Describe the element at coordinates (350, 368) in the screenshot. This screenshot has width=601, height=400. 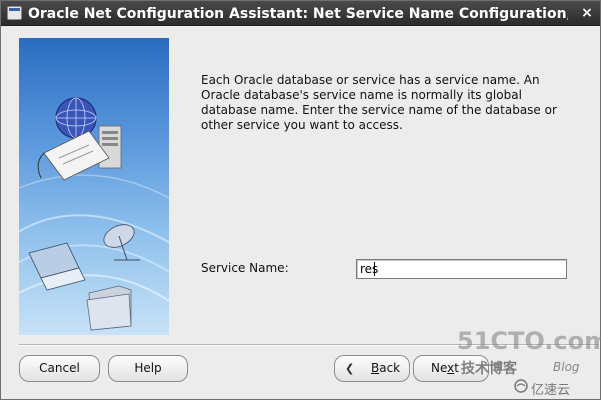
I see `back-arrow-icon: ❮` at that location.